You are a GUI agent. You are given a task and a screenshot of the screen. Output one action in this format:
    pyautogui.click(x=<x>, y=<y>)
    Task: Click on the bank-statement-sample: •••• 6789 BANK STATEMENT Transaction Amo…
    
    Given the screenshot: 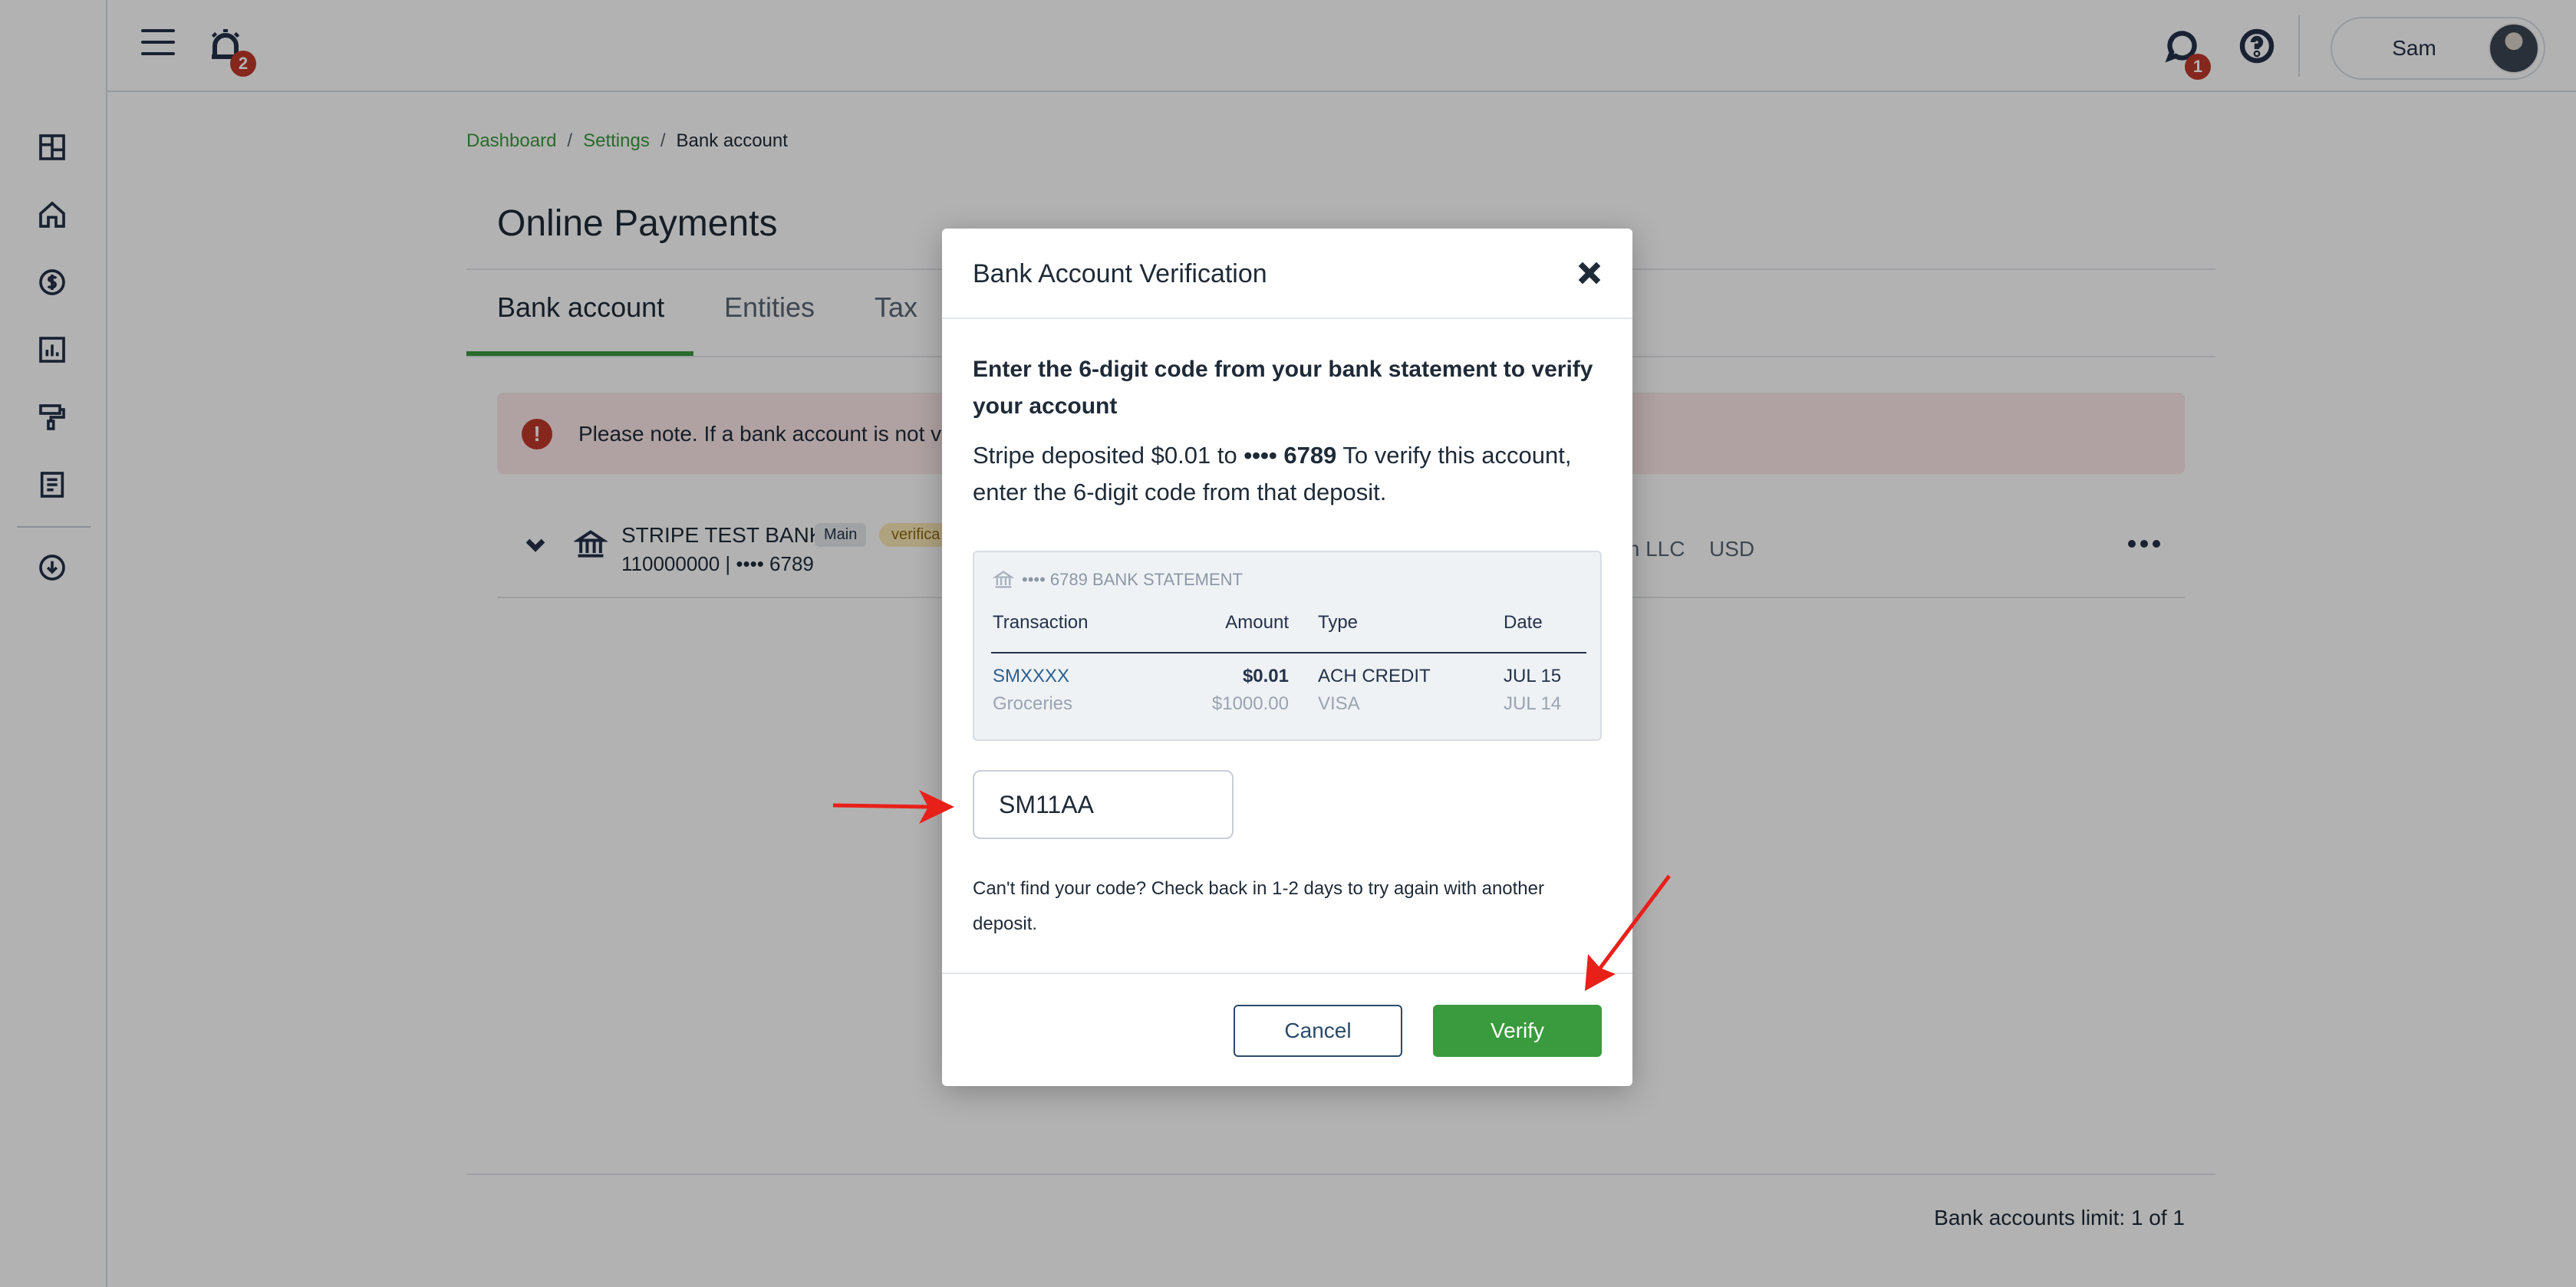 What is the action you would take?
    pyautogui.click(x=1287, y=646)
    